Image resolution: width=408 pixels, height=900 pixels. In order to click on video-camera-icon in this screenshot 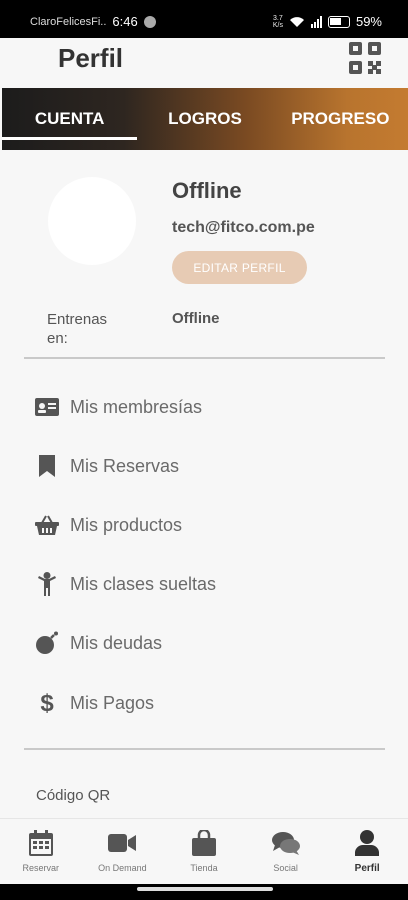, I will do `click(122, 843)`.